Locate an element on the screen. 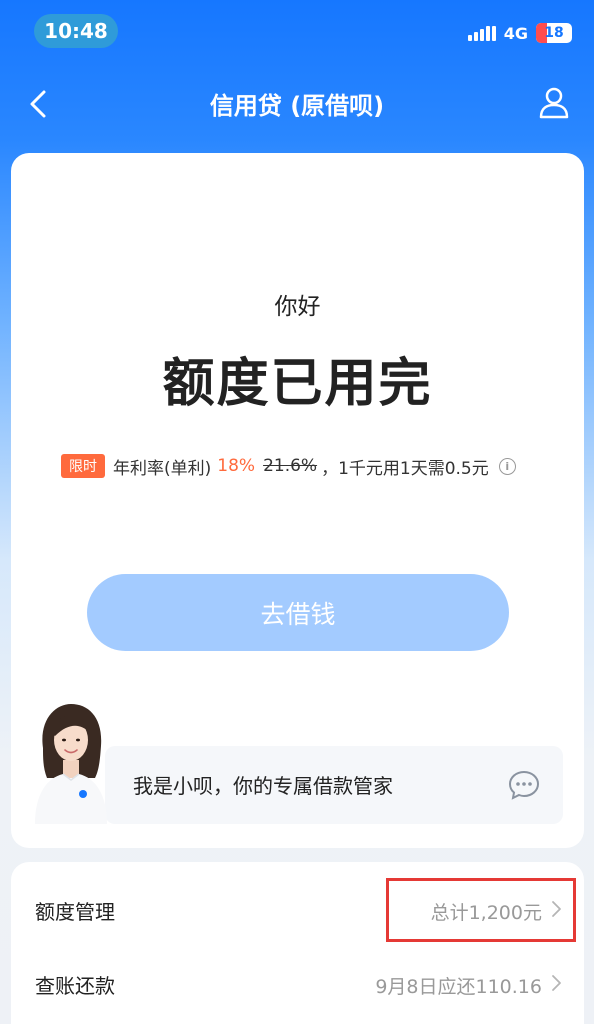 The image size is (594, 1024). assistant-avatar is located at coordinates (71, 761).